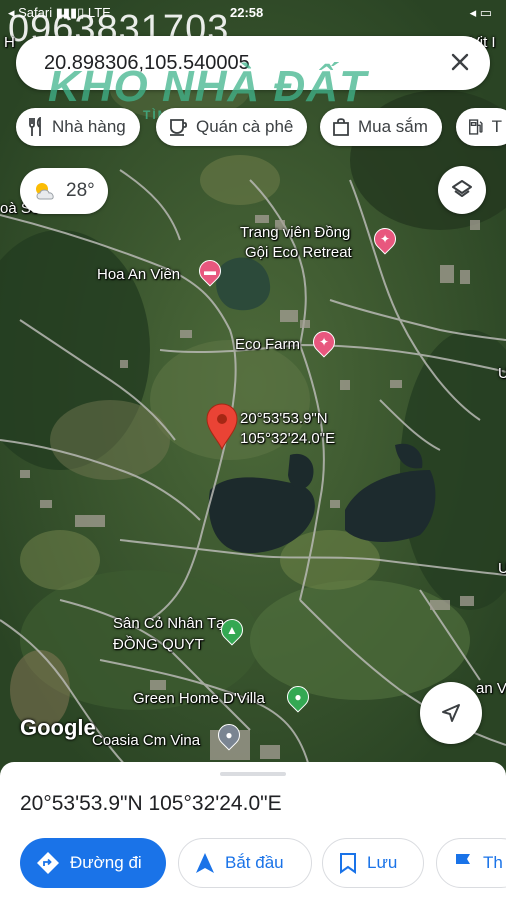  Describe the element at coordinates (222, 426) in the screenshot. I see `dropped-pin-icon` at that location.